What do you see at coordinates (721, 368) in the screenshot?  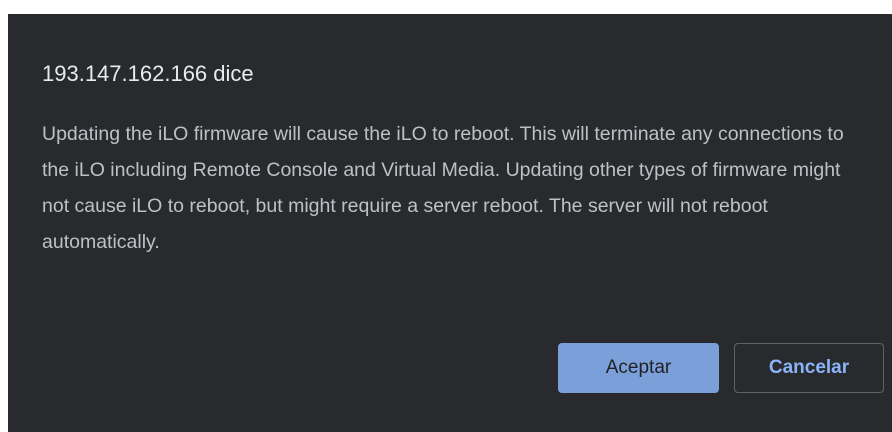 I see `dialog-buttons: Aceptar Cancelar` at bounding box center [721, 368].